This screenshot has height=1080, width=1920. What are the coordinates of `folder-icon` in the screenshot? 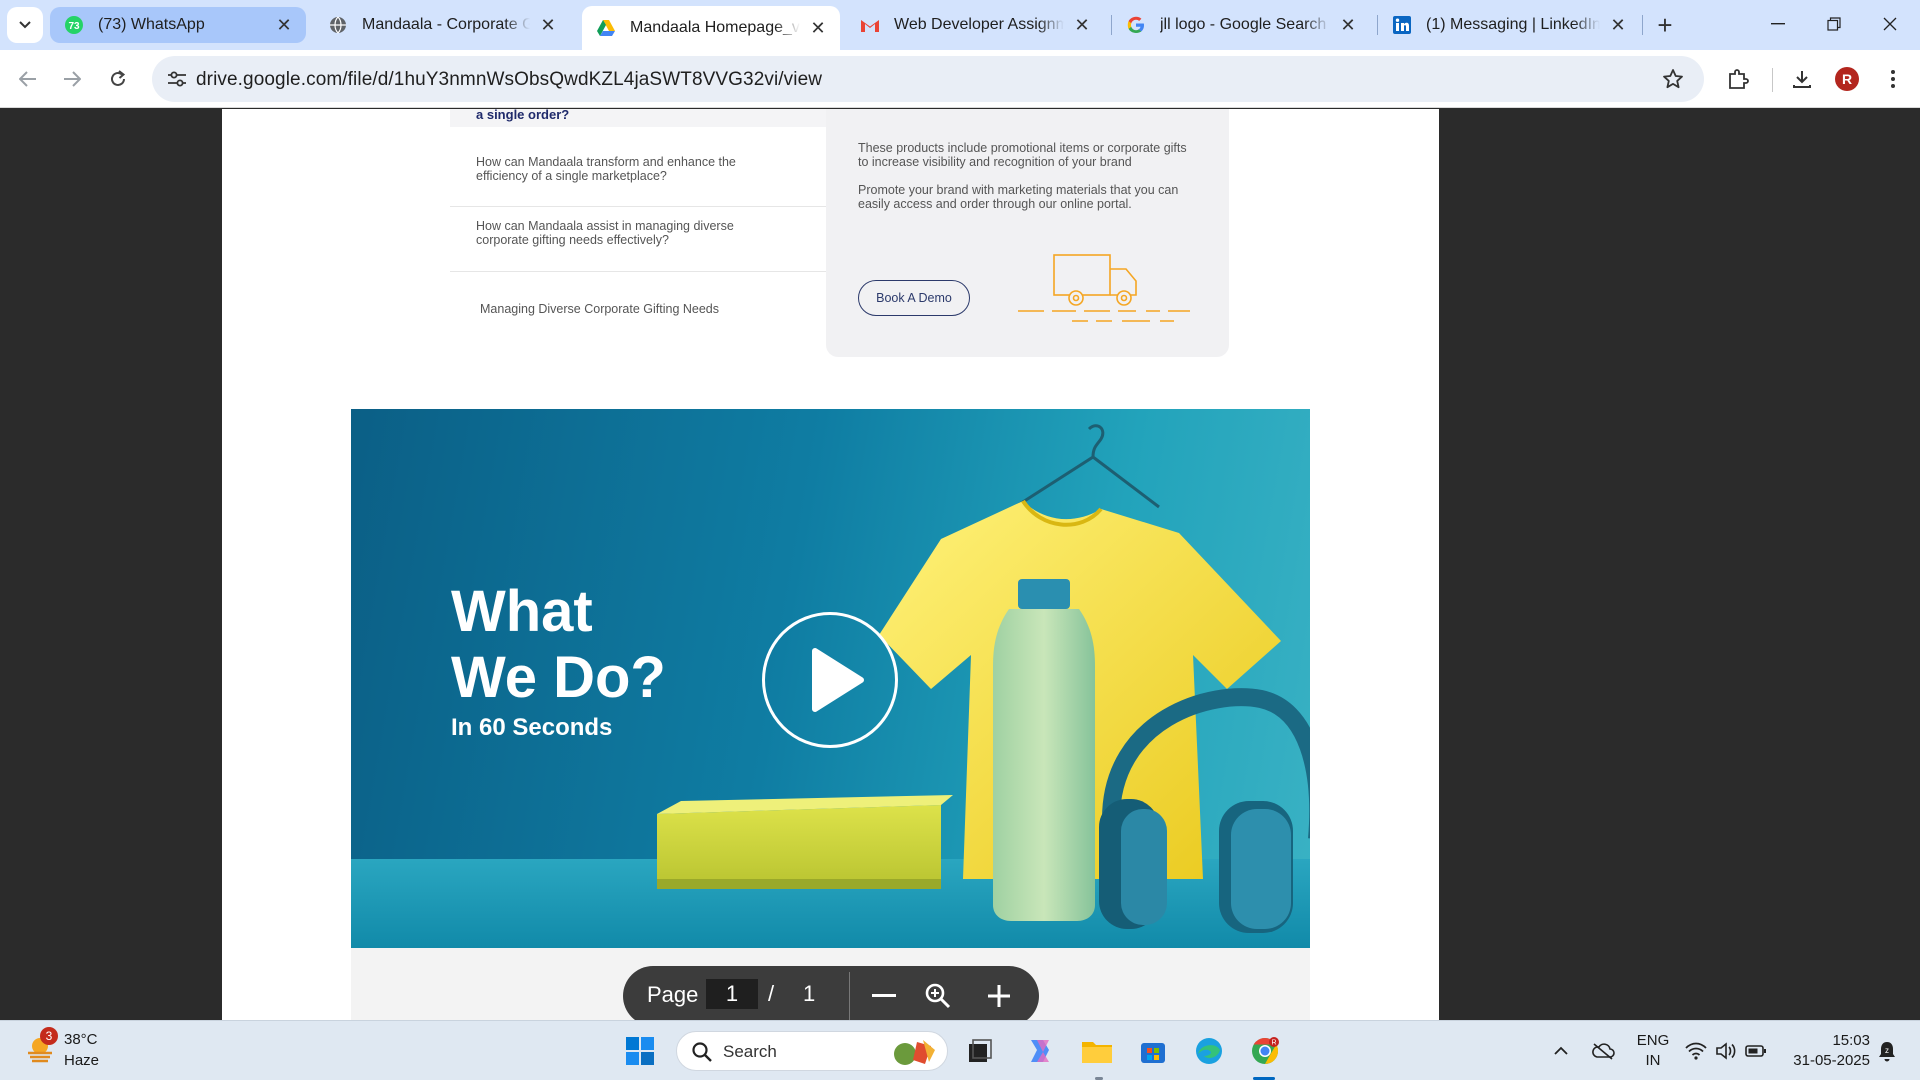 It's located at (1097, 1052).